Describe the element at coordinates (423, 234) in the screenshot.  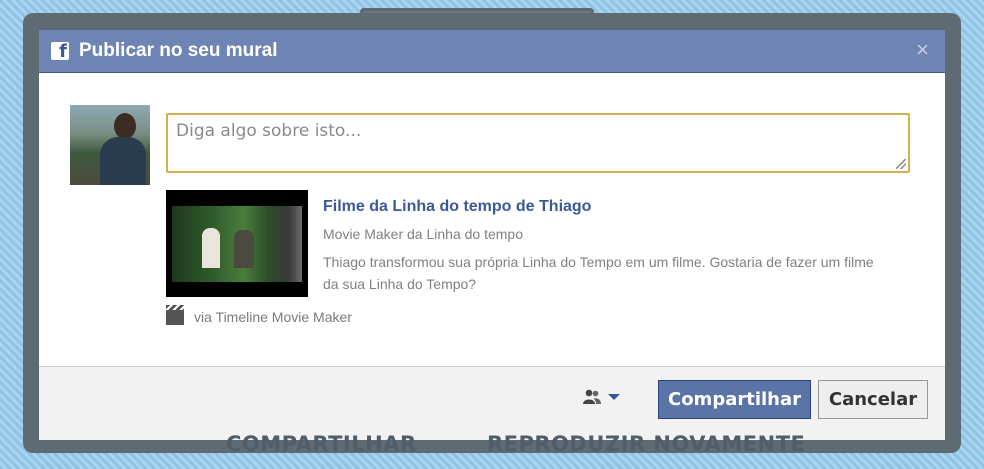
I see `attachment-caption: Movie Maker da Linha do tempo` at that location.